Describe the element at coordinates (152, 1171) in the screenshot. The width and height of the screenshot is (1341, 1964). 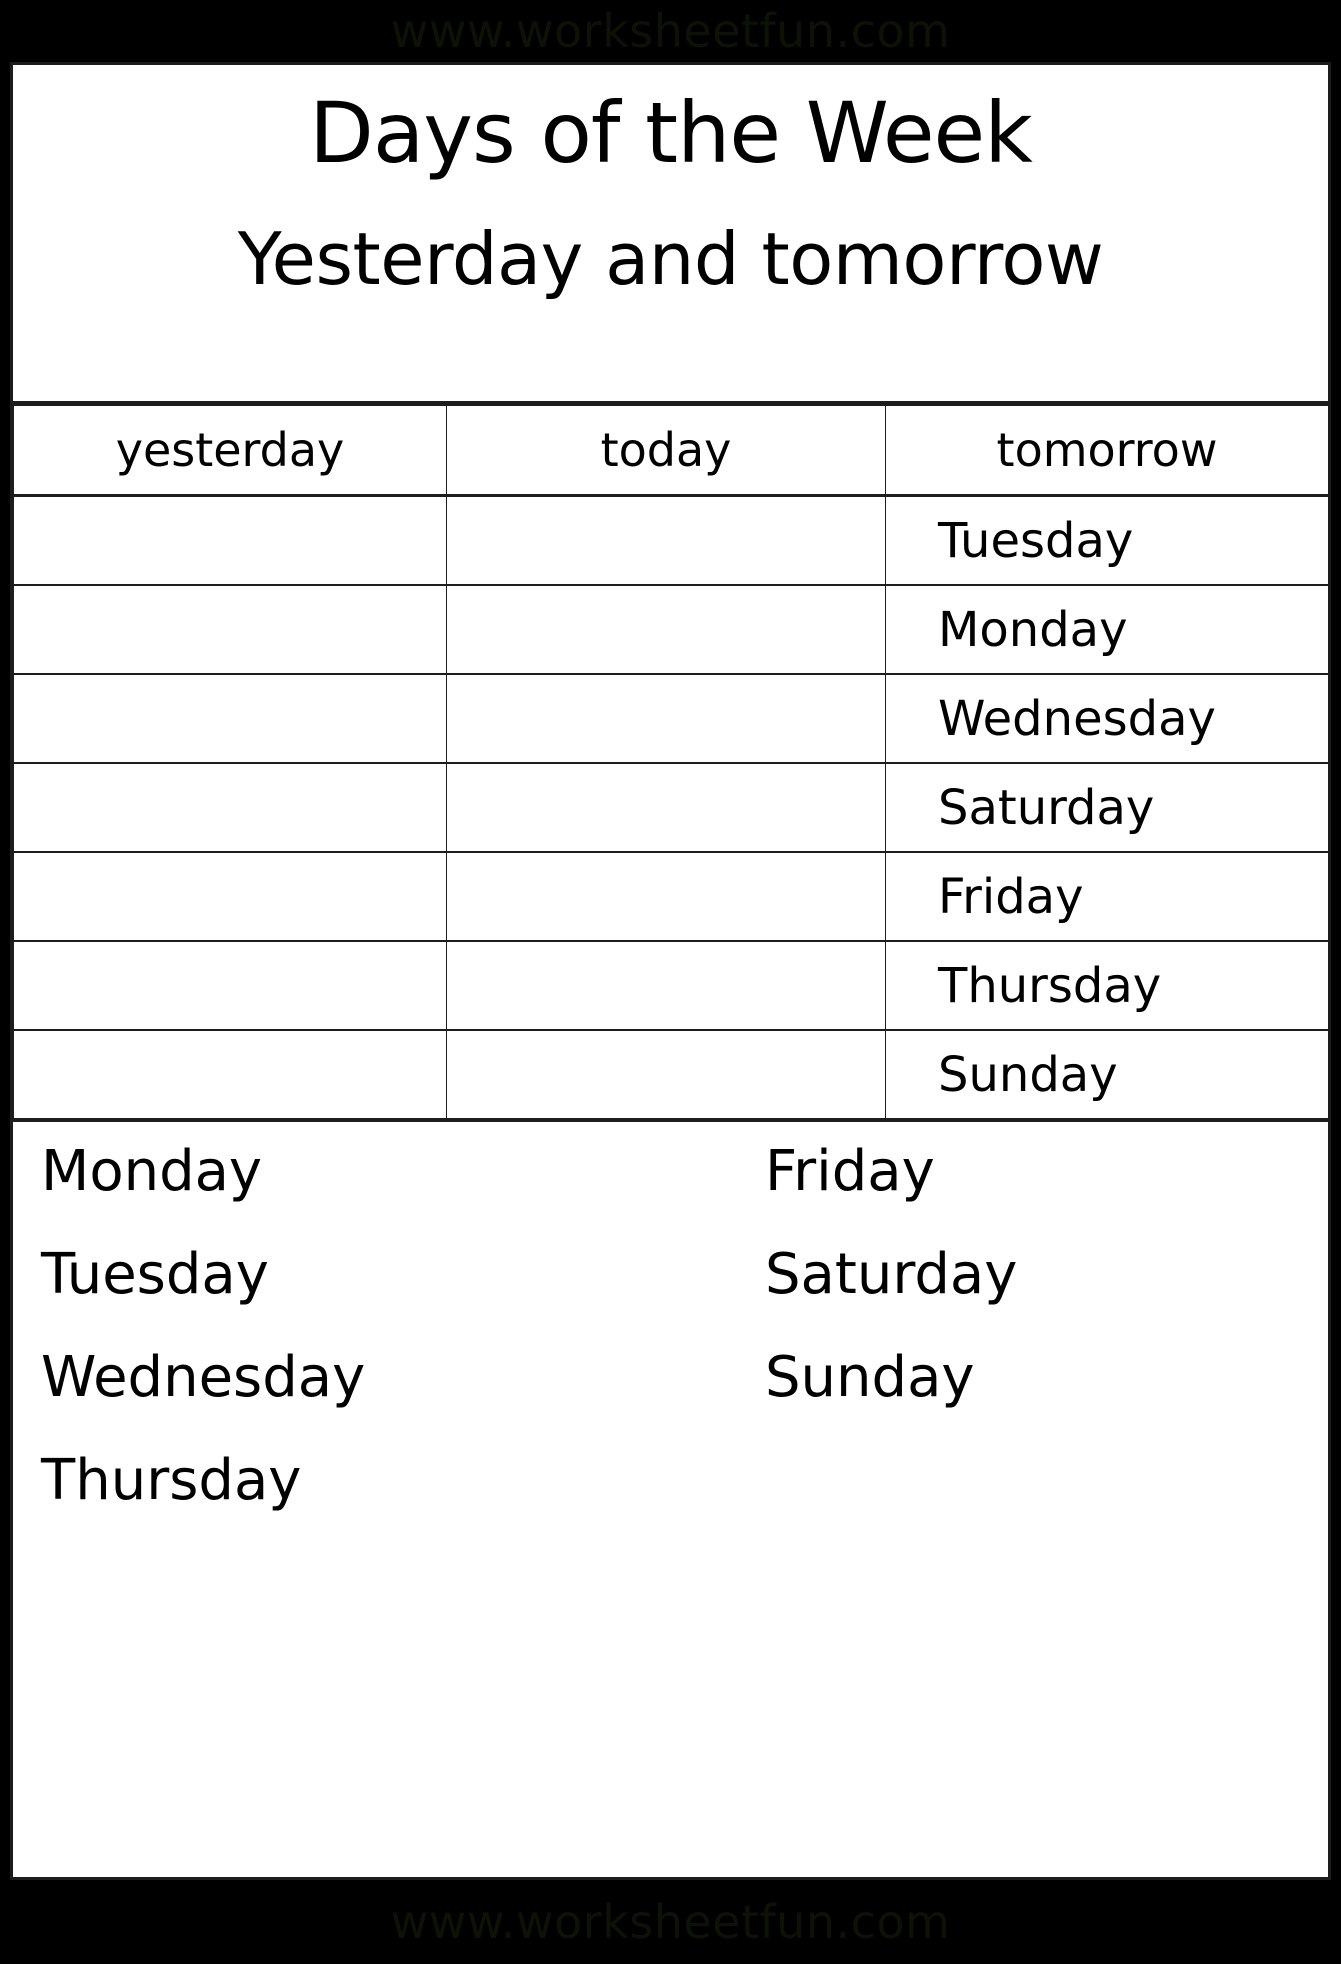
I see `word-bank-item: Monday` at that location.